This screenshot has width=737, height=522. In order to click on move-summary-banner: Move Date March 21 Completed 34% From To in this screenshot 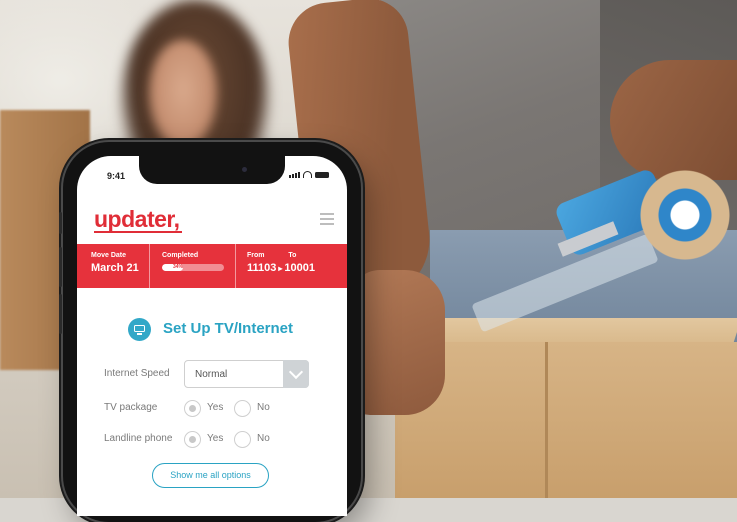, I will do `click(212, 266)`.